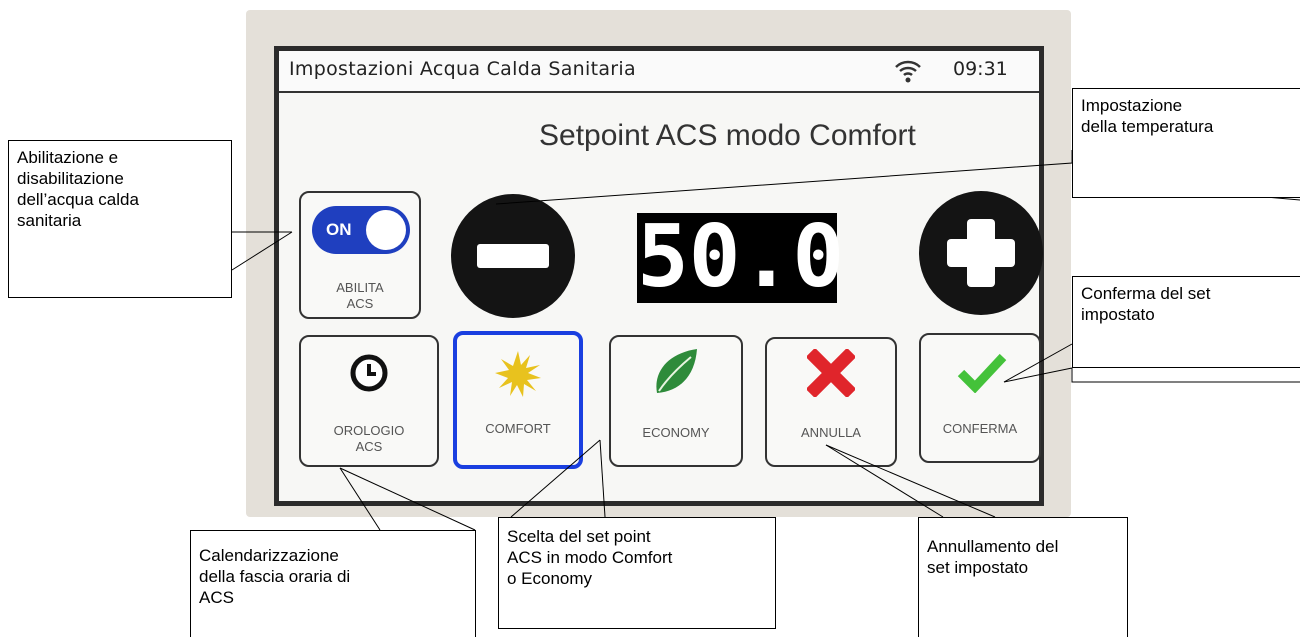  What do you see at coordinates (1186, 322) in the screenshot?
I see `callout-confirm: Conferma del set impostato` at bounding box center [1186, 322].